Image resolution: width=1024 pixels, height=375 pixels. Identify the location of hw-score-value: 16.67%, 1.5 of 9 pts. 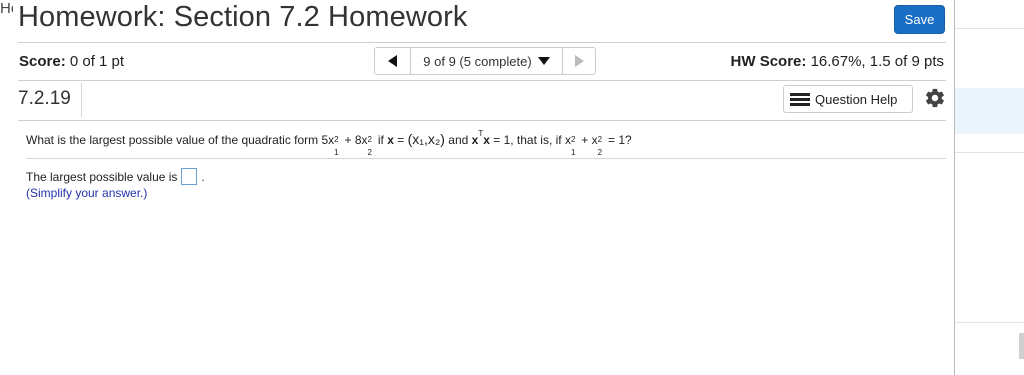
(877, 61).